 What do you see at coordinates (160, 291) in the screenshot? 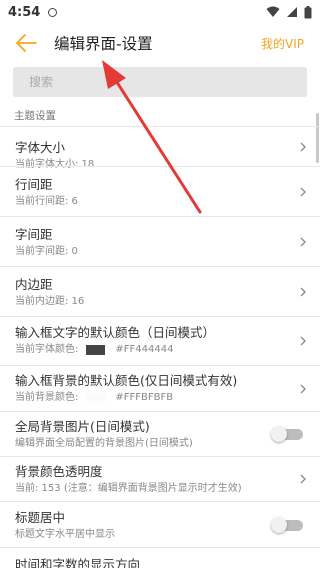
I see `setting-padding: 内边距 当前内边距: 16` at bounding box center [160, 291].